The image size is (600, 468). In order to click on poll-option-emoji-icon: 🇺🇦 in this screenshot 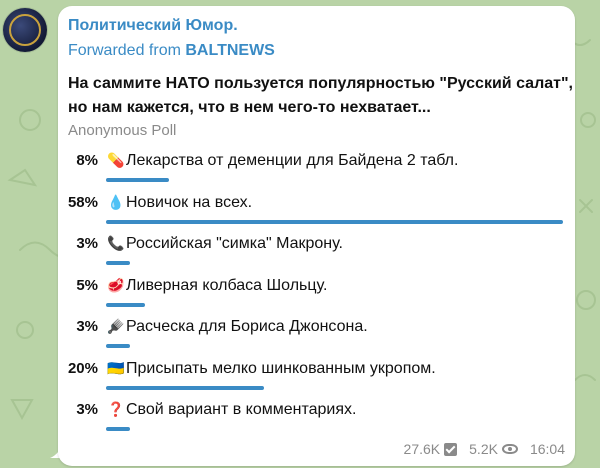, I will do `click(116, 367)`.